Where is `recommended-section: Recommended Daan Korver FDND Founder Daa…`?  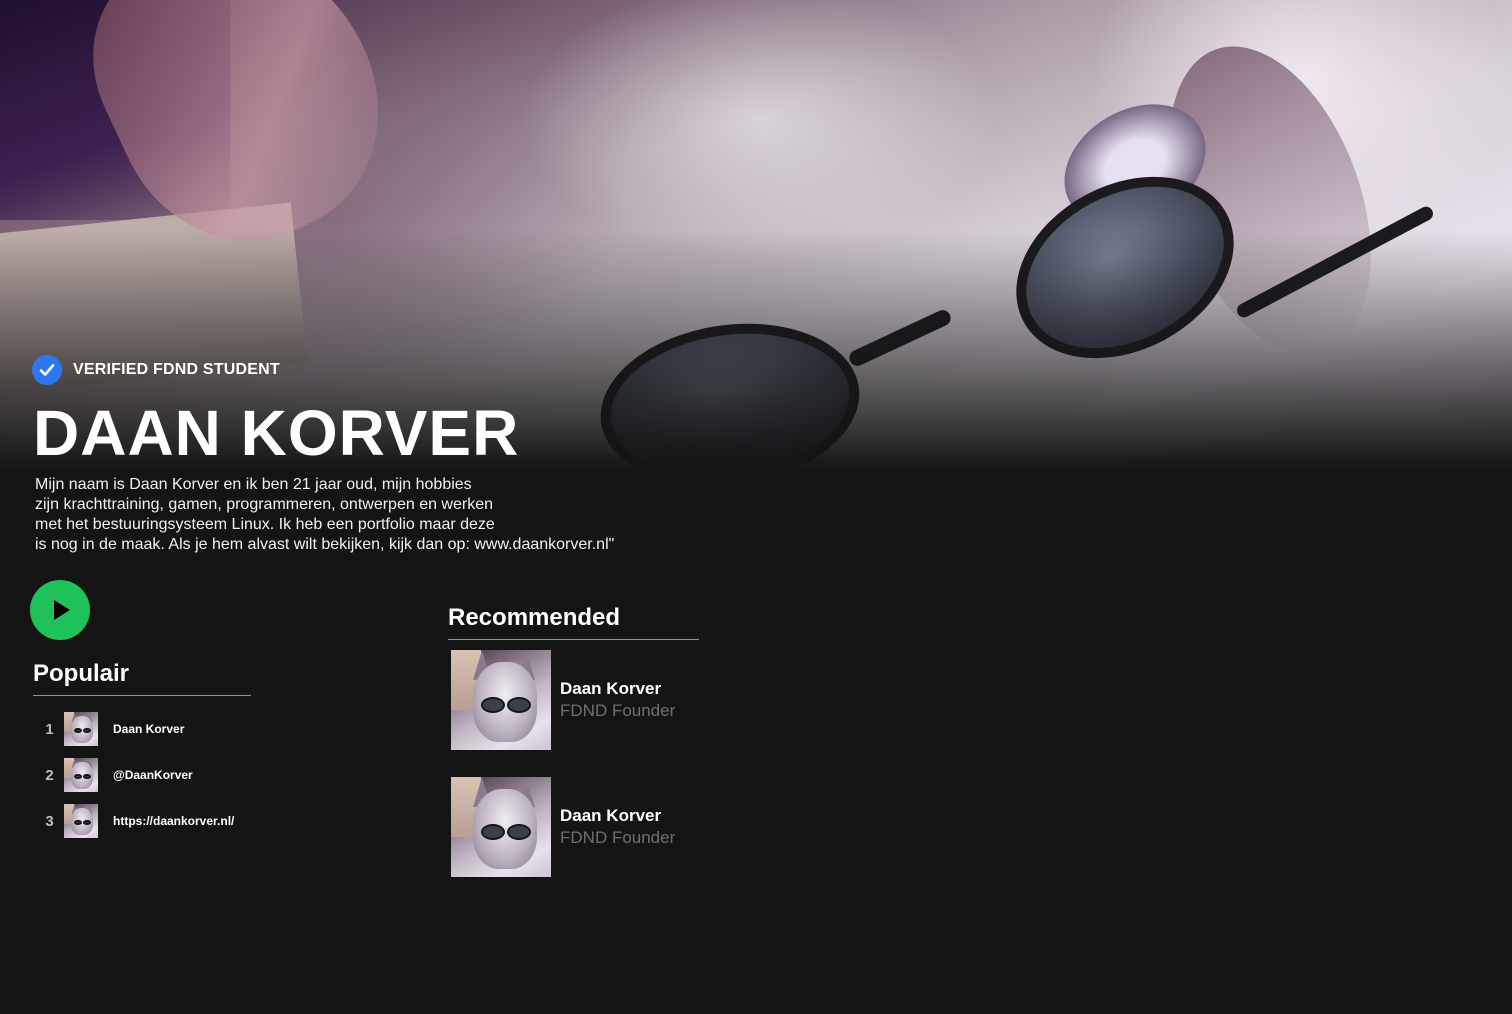
recommended-section: Recommended Daan Korver FDND Founder Daa… is located at coordinates (573, 754).